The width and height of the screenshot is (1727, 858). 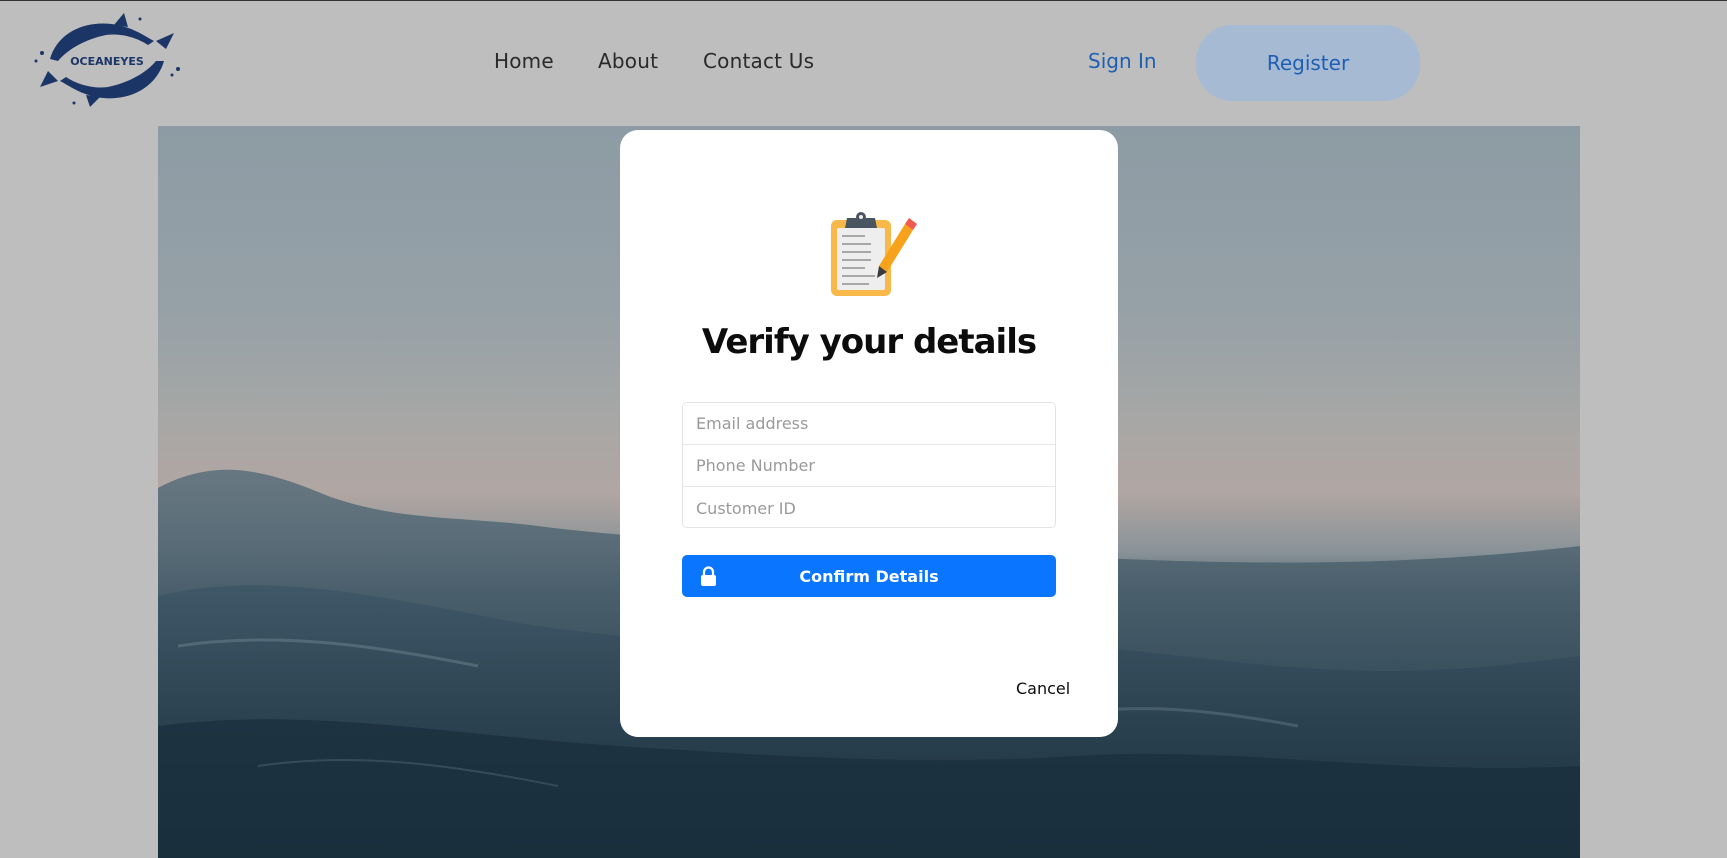 I want to click on email-field, so click(x=869, y=424).